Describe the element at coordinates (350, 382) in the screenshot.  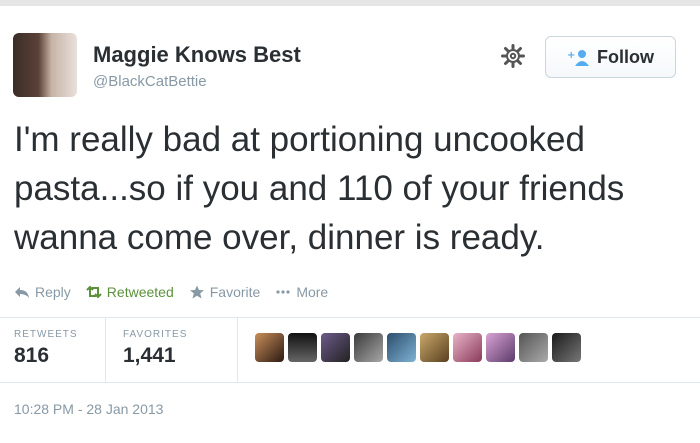
I see `divider` at that location.